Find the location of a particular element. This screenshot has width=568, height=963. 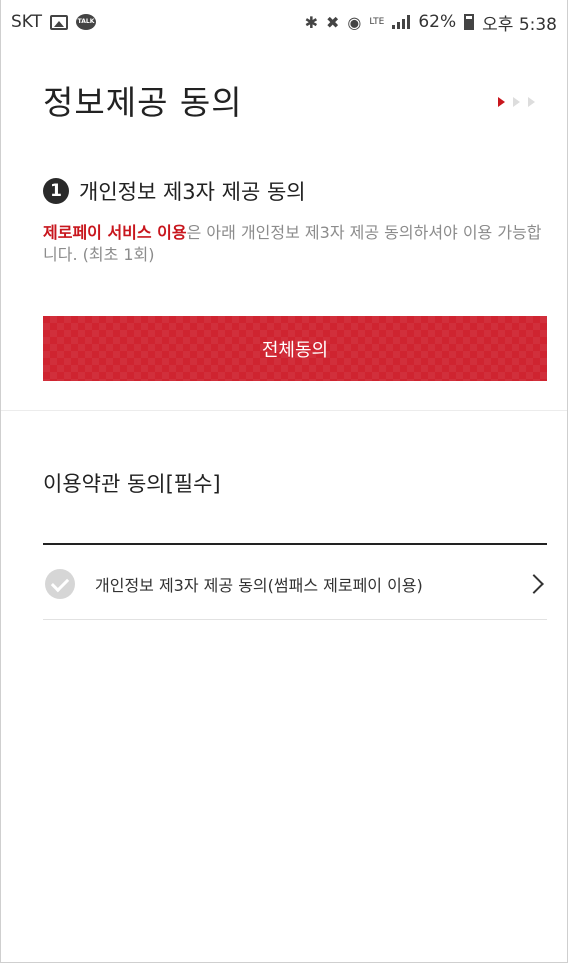

status-bar-right: ✱ ✖ ◉ LTE 62% 오후 5:38 is located at coordinates (431, 22).